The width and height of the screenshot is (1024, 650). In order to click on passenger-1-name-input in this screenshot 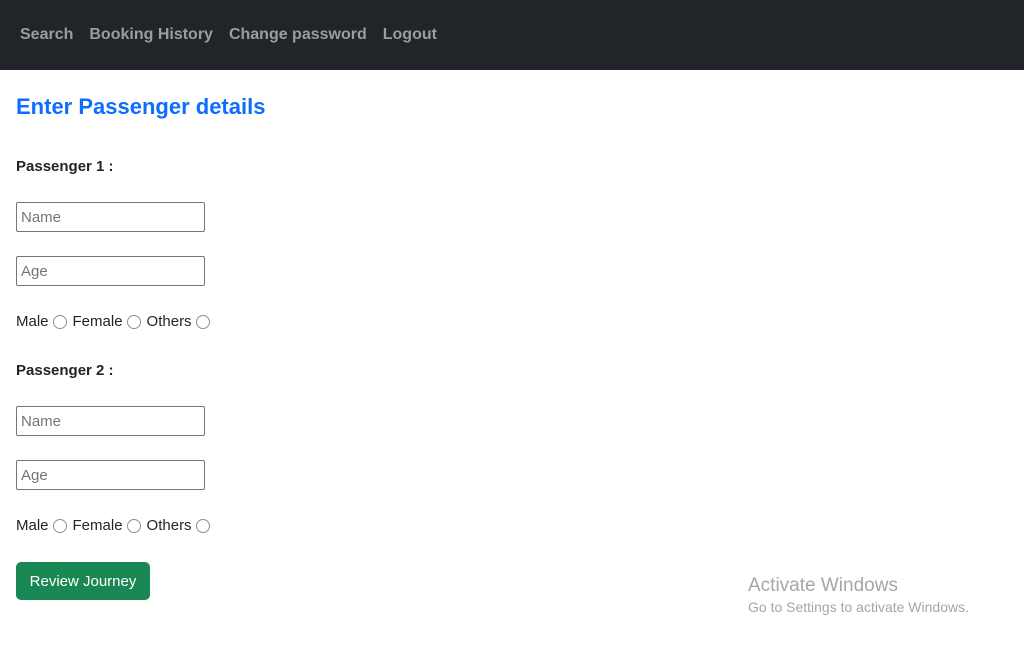, I will do `click(110, 217)`.